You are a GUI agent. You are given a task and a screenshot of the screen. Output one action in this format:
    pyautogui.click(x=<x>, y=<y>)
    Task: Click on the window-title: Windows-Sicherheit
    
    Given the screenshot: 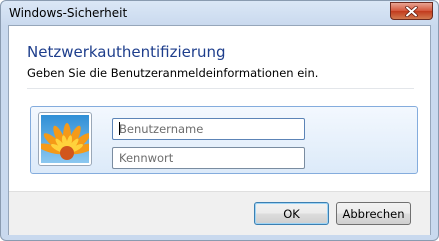 What is the action you would take?
    pyautogui.click(x=68, y=13)
    